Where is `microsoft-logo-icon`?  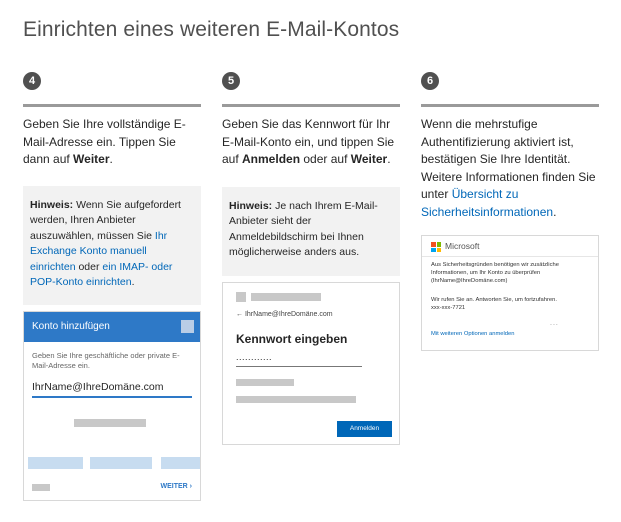 microsoft-logo-icon is located at coordinates (436, 247).